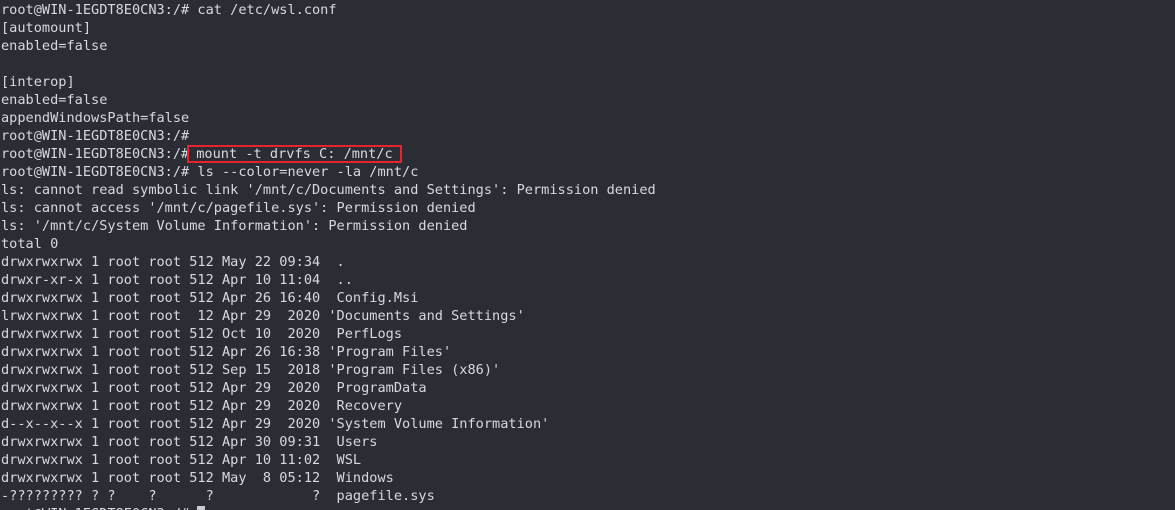  Describe the element at coordinates (95, 118) in the screenshot. I see `terminal-line: appendWindowsPath=false` at that location.